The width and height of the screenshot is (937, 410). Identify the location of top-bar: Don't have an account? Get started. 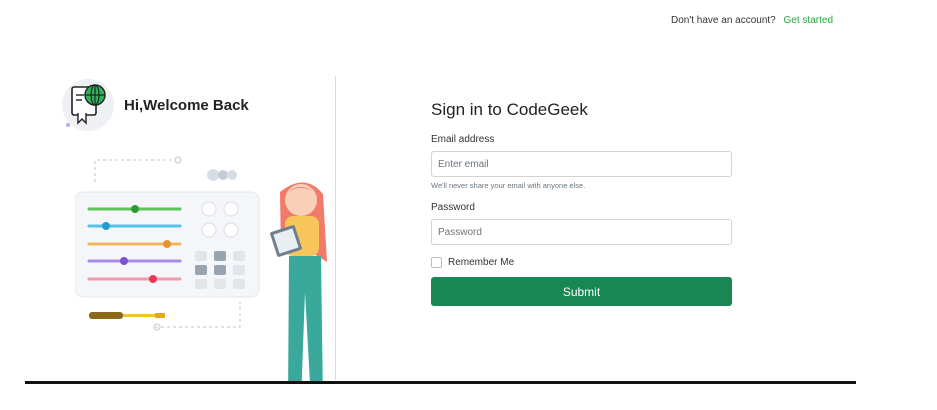
(752, 20).